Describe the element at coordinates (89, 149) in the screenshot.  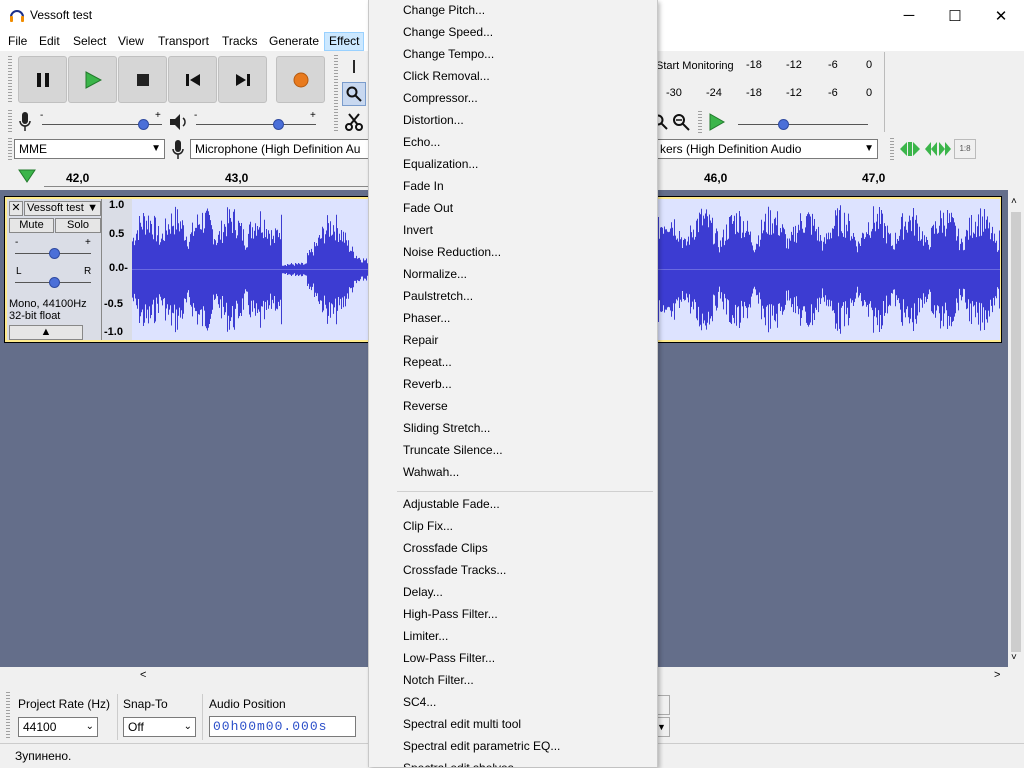
I see `audio-host-select: MME ▼` at that location.